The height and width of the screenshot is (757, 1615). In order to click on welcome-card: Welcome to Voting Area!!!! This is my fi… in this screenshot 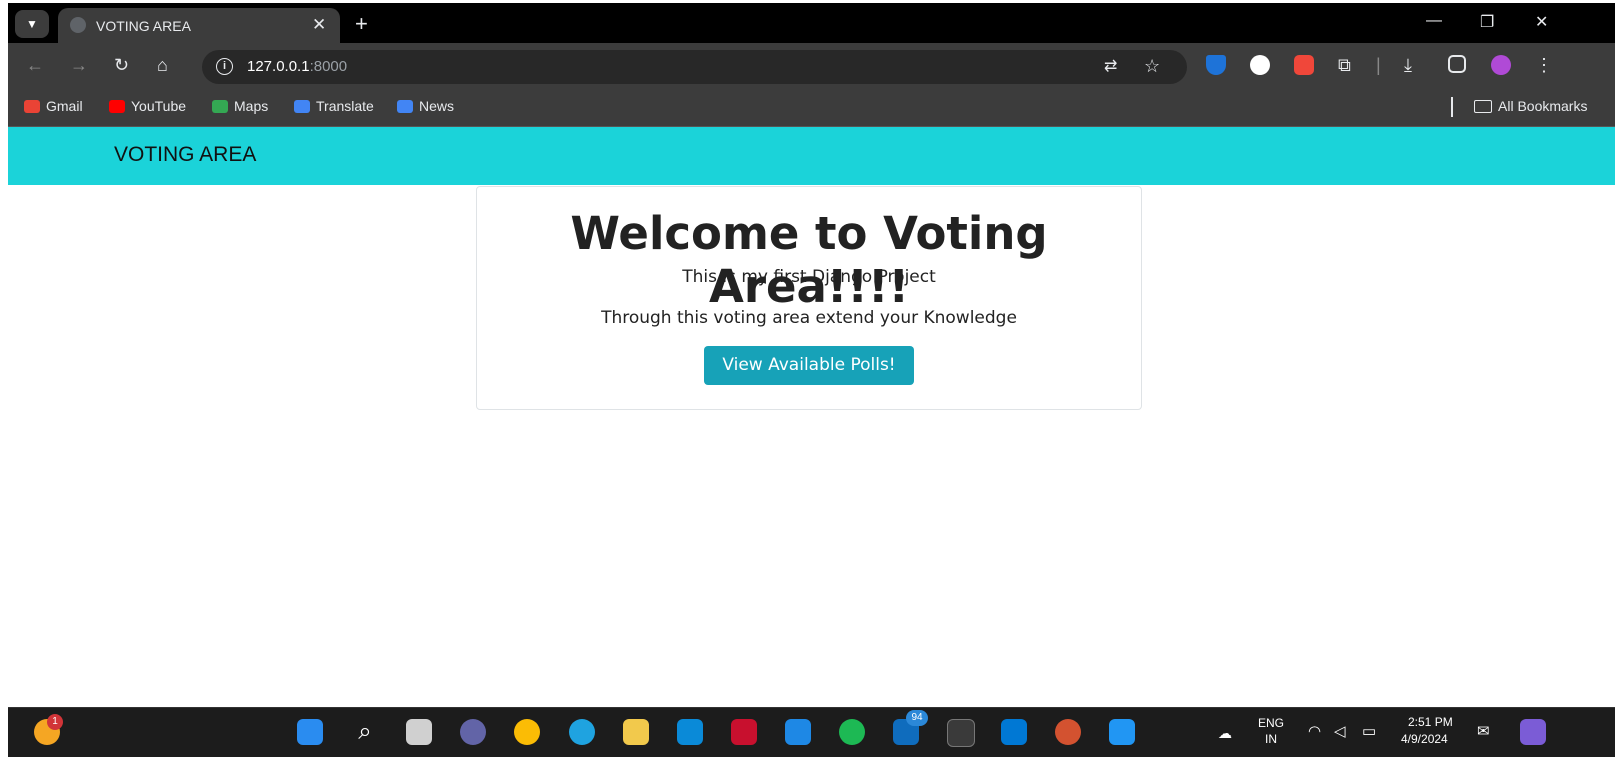, I will do `click(809, 298)`.